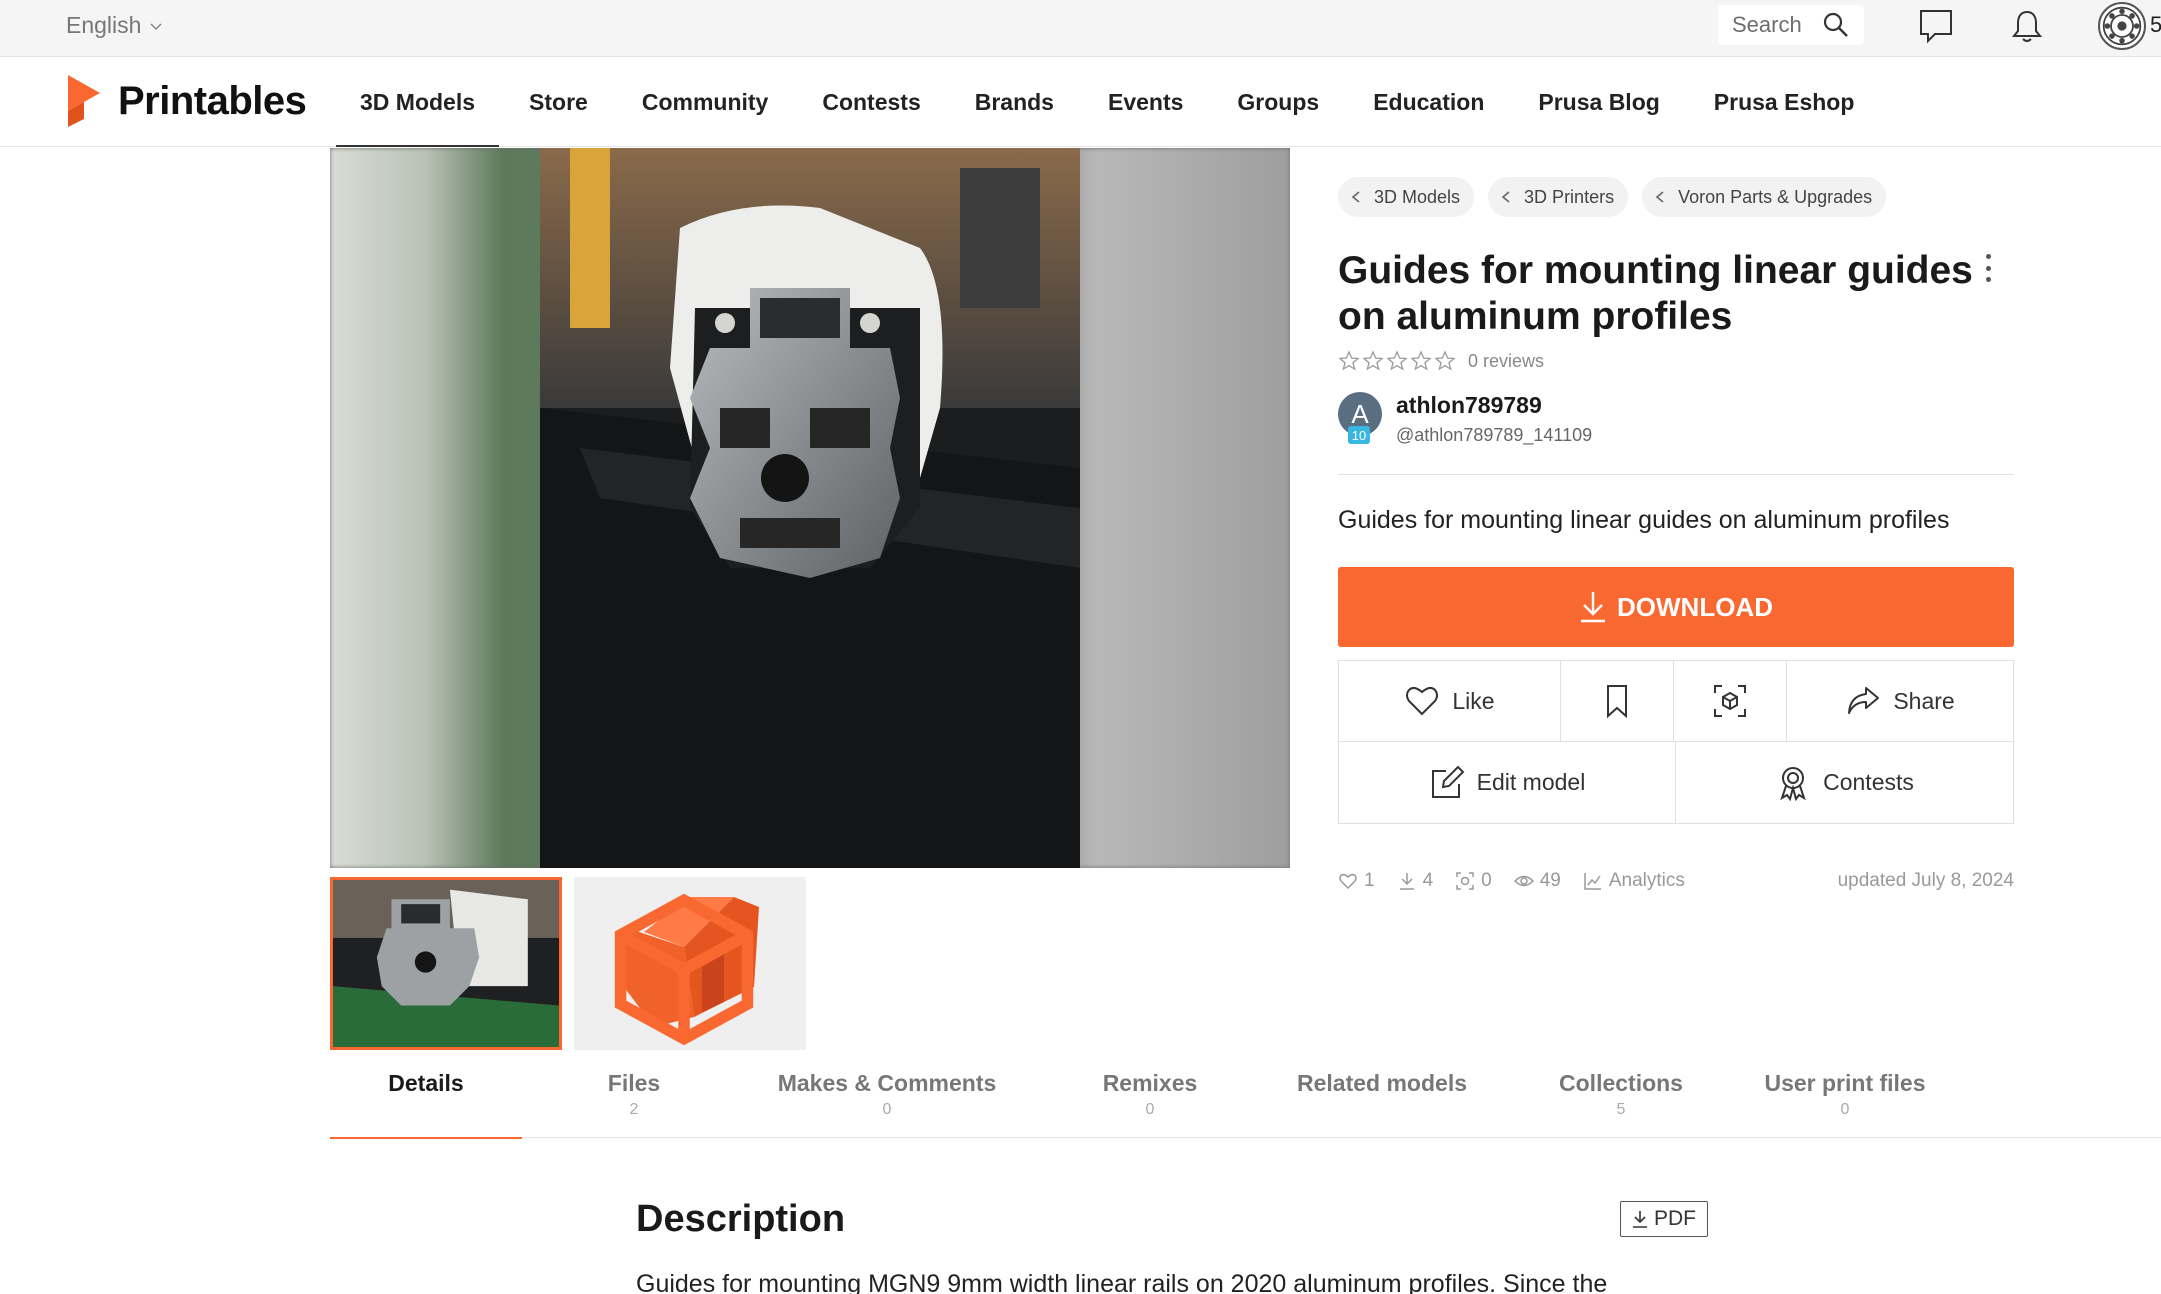 Image resolution: width=2161 pixels, height=1294 pixels. Describe the element at coordinates (1784, 102) in the screenshot. I see `nav-item-prusa-eshop: Prusa Eshop` at that location.